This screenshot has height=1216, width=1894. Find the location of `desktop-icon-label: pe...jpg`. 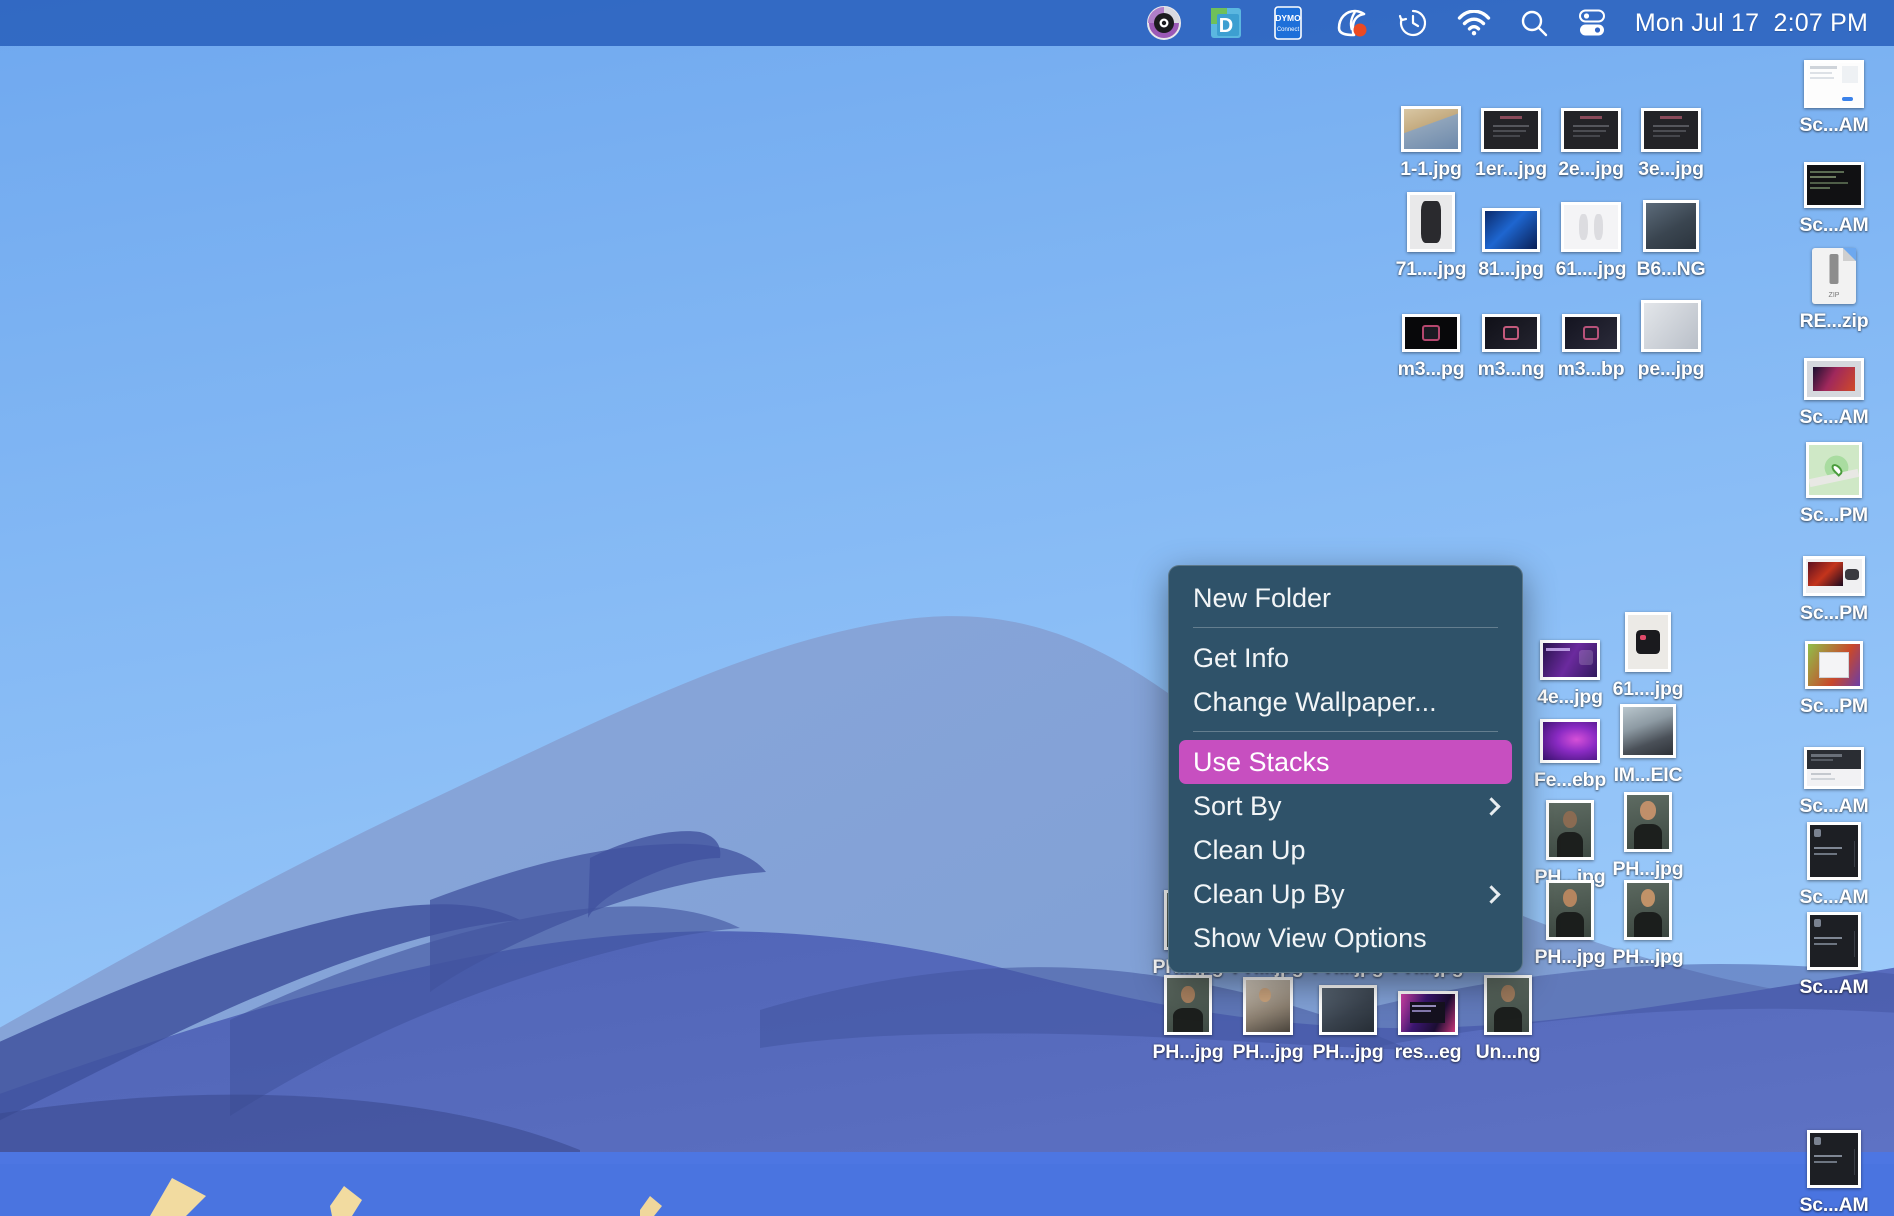

desktop-icon-label: pe...jpg is located at coordinates (1671, 369).